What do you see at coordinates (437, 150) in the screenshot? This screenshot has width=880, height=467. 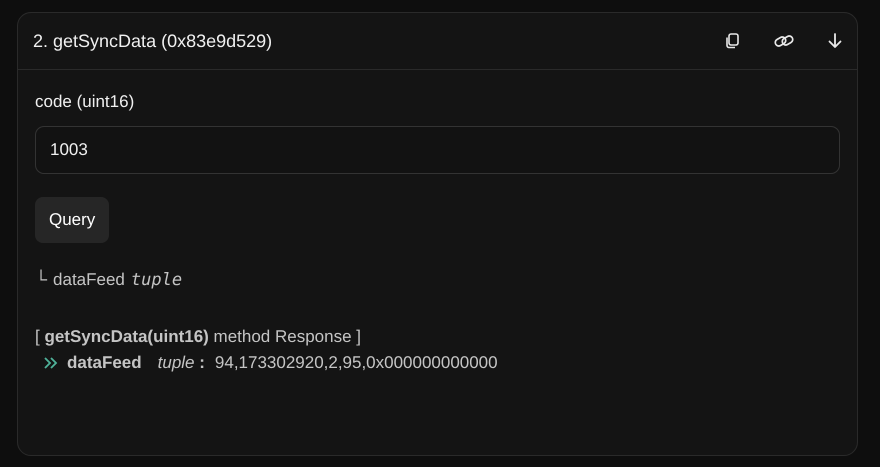 I see `input-field: 1003` at bounding box center [437, 150].